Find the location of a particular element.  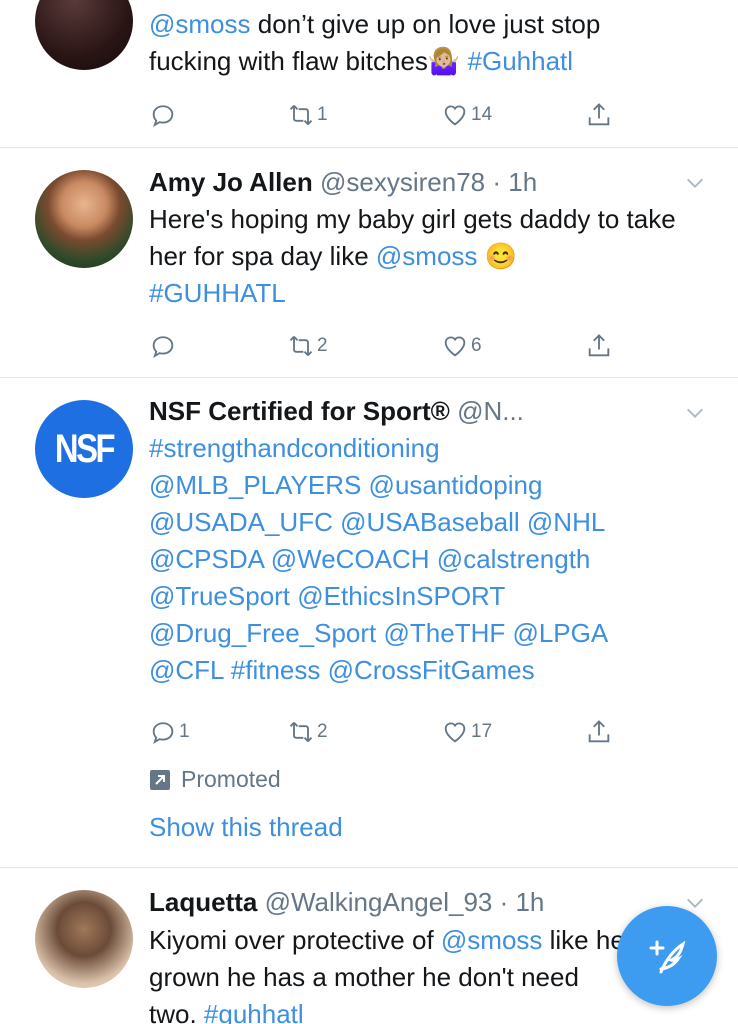

like-button: 14 is located at coordinates (466, 115).